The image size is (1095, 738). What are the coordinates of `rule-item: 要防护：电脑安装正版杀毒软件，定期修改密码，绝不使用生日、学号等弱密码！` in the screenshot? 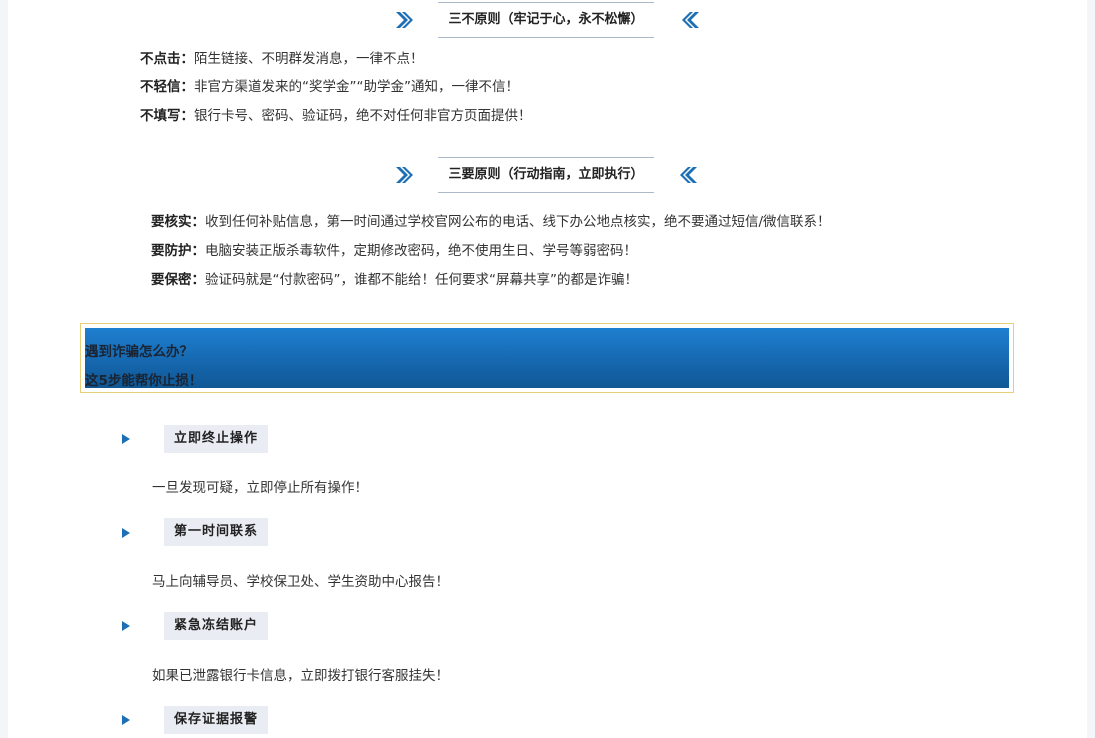 It's located at (394, 251).